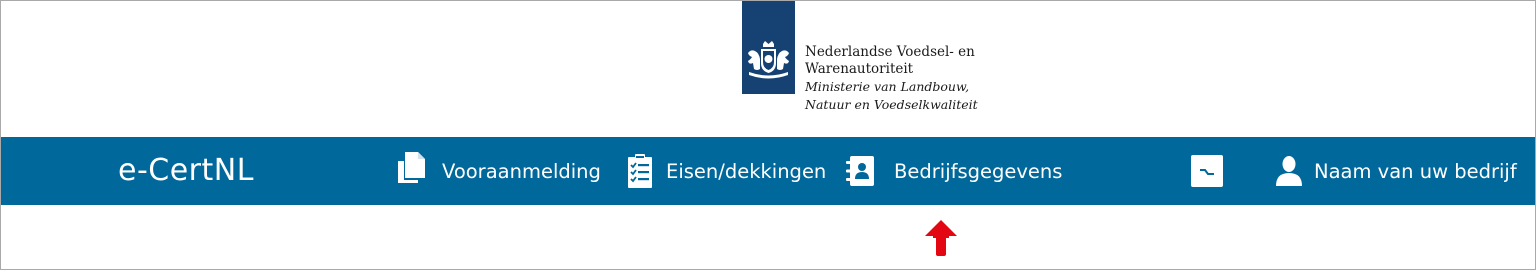  What do you see at coordinates (640, 171) in the screenshot?
I see `clipboard-checklist-icon` at bounding box center [640, 171].